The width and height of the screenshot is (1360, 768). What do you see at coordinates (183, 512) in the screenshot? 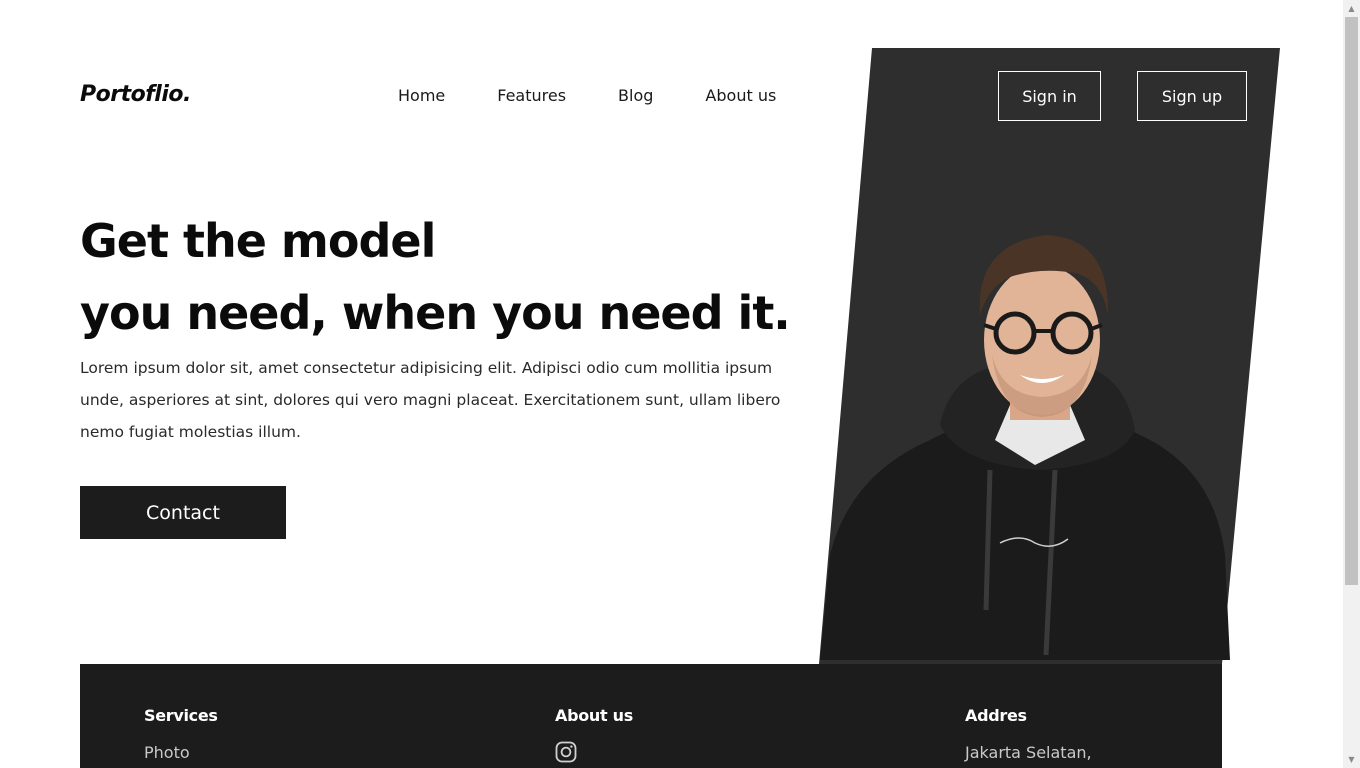
I see `contact-button: Contact` at bounding box center [183, 512].